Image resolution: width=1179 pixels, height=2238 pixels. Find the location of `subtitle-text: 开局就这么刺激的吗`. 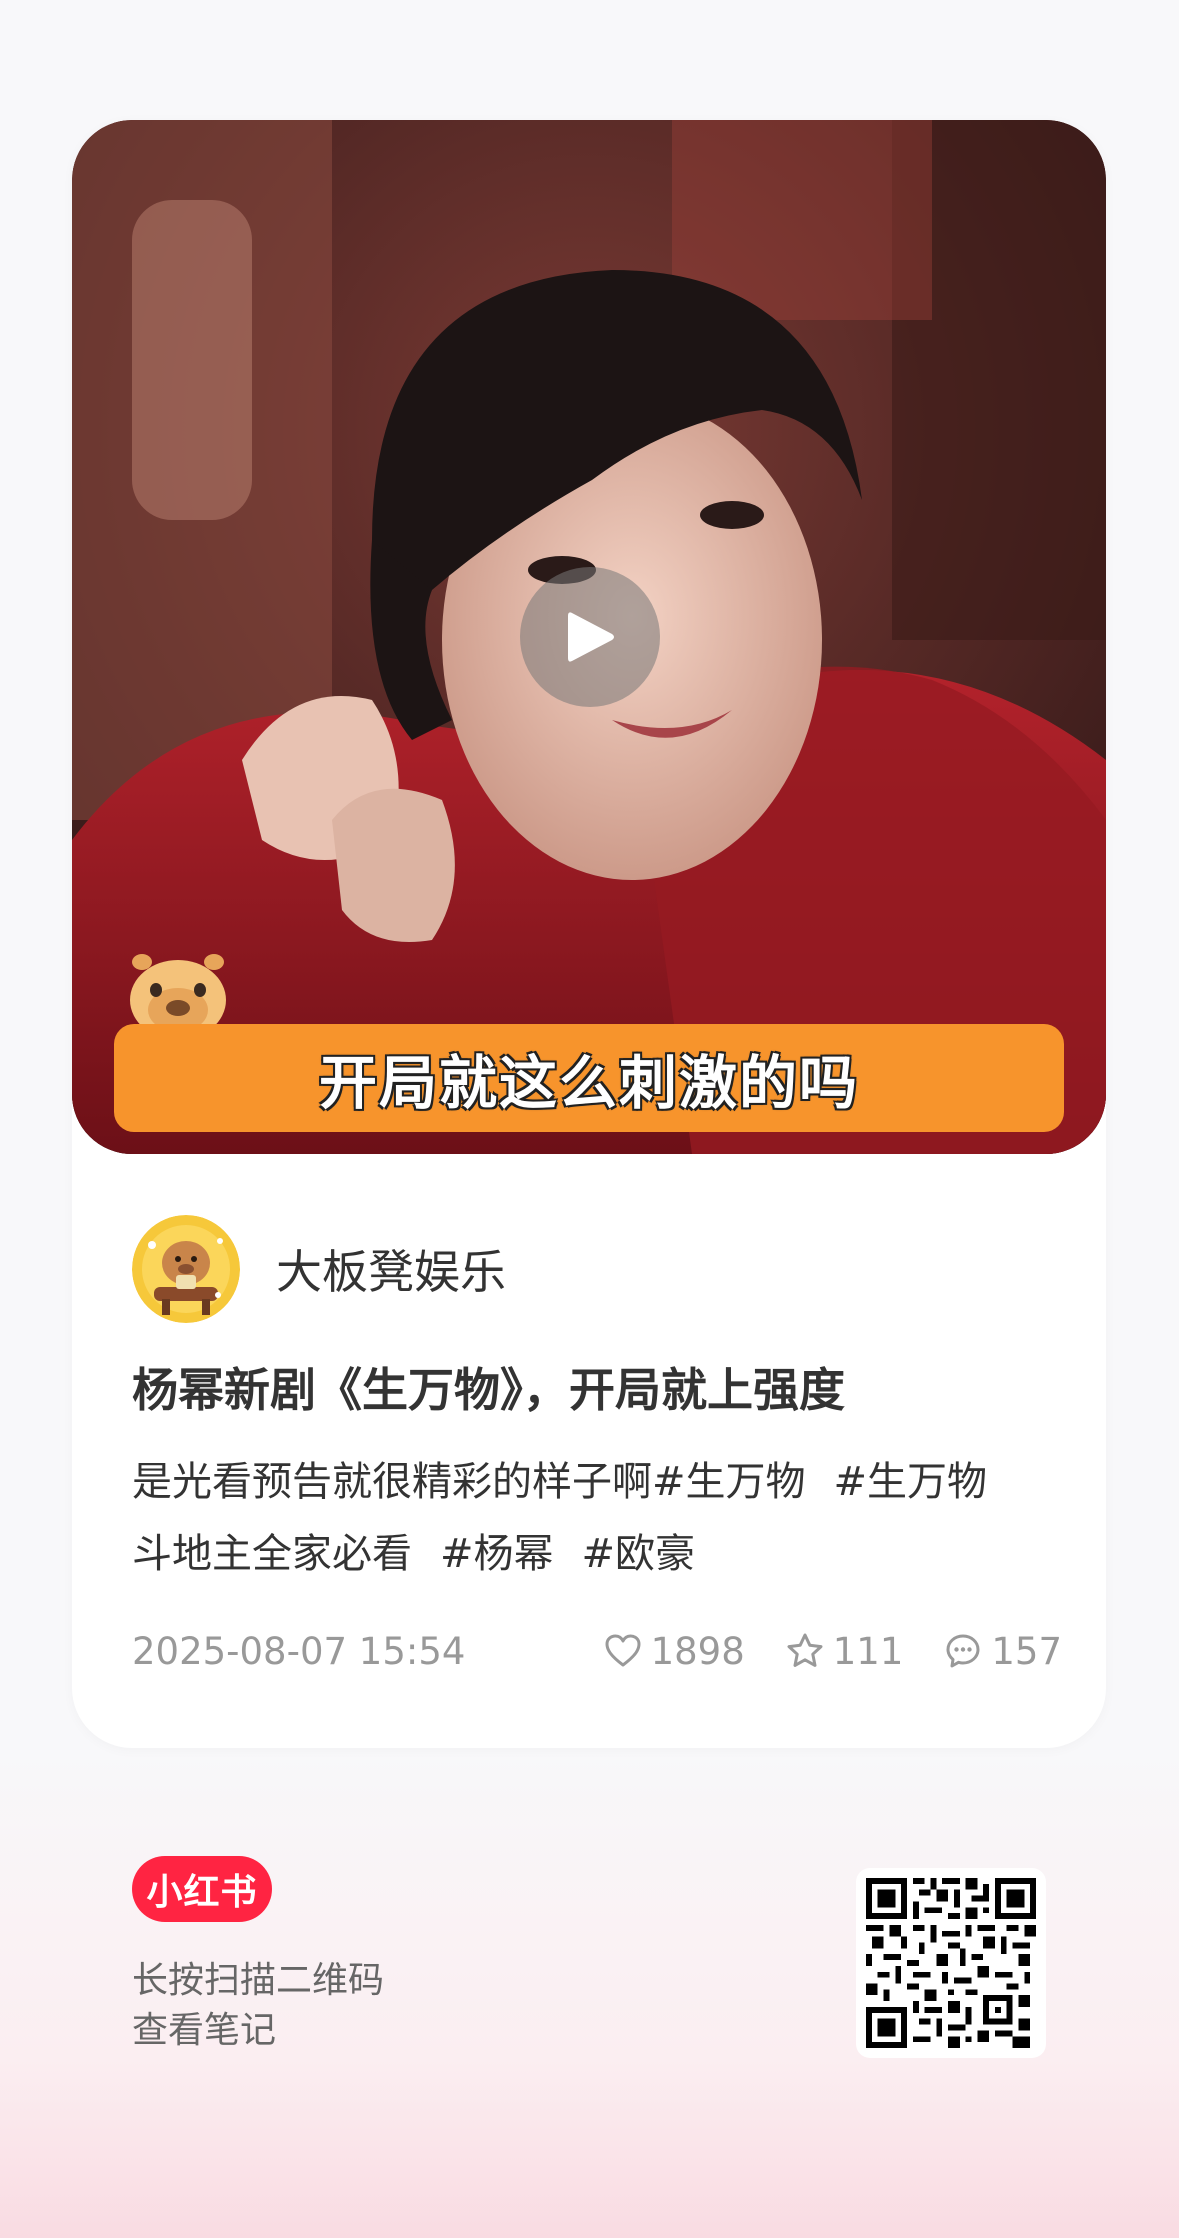

subtitle-text: 开局就这么刺激的吗 is located at coordinates (588, 1083).